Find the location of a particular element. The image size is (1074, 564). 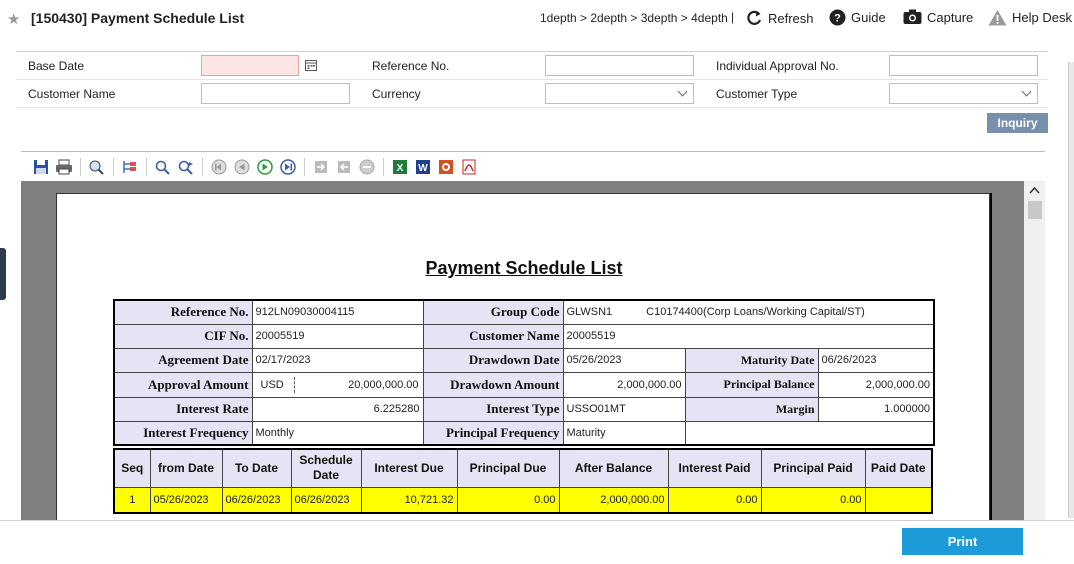

base-date-input is located at coordinates (250, 65).